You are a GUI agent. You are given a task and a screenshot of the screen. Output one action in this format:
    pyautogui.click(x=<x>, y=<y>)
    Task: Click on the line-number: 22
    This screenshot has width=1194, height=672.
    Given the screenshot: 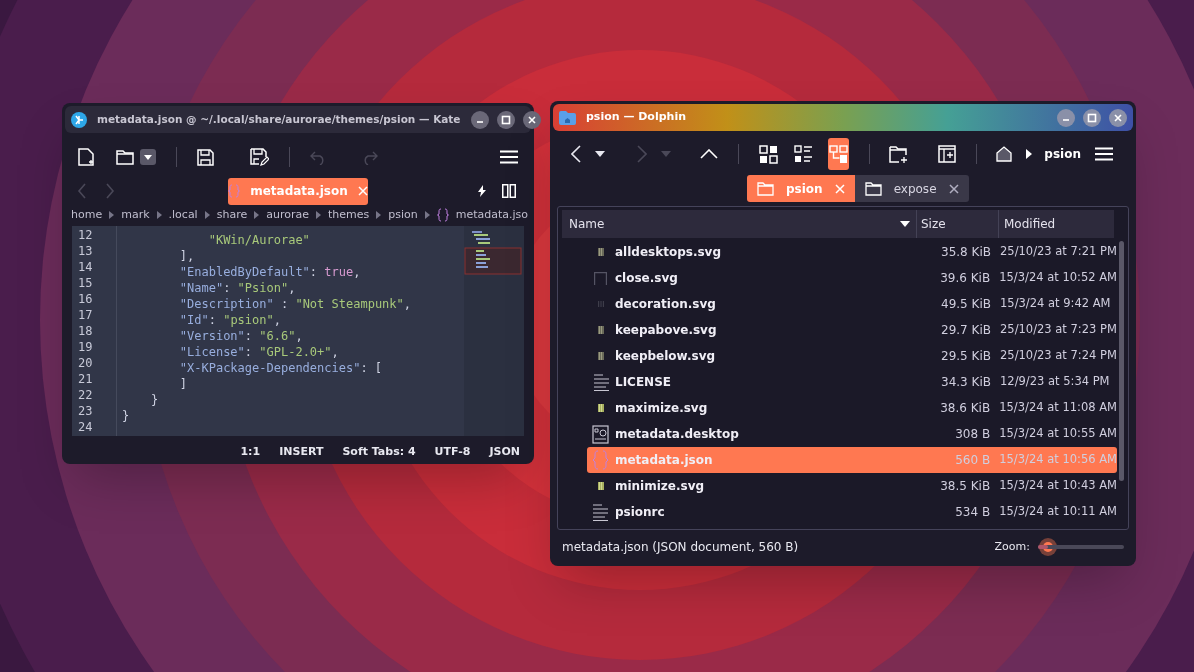 What is the action you would take?
    pyautogui.click(x=85, y=395)
    